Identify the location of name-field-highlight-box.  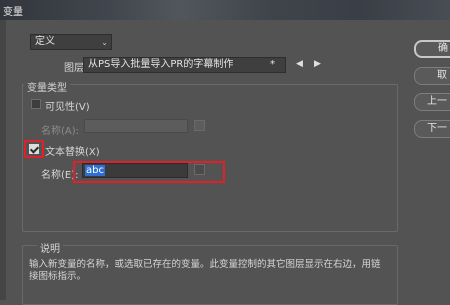
(149, 172).